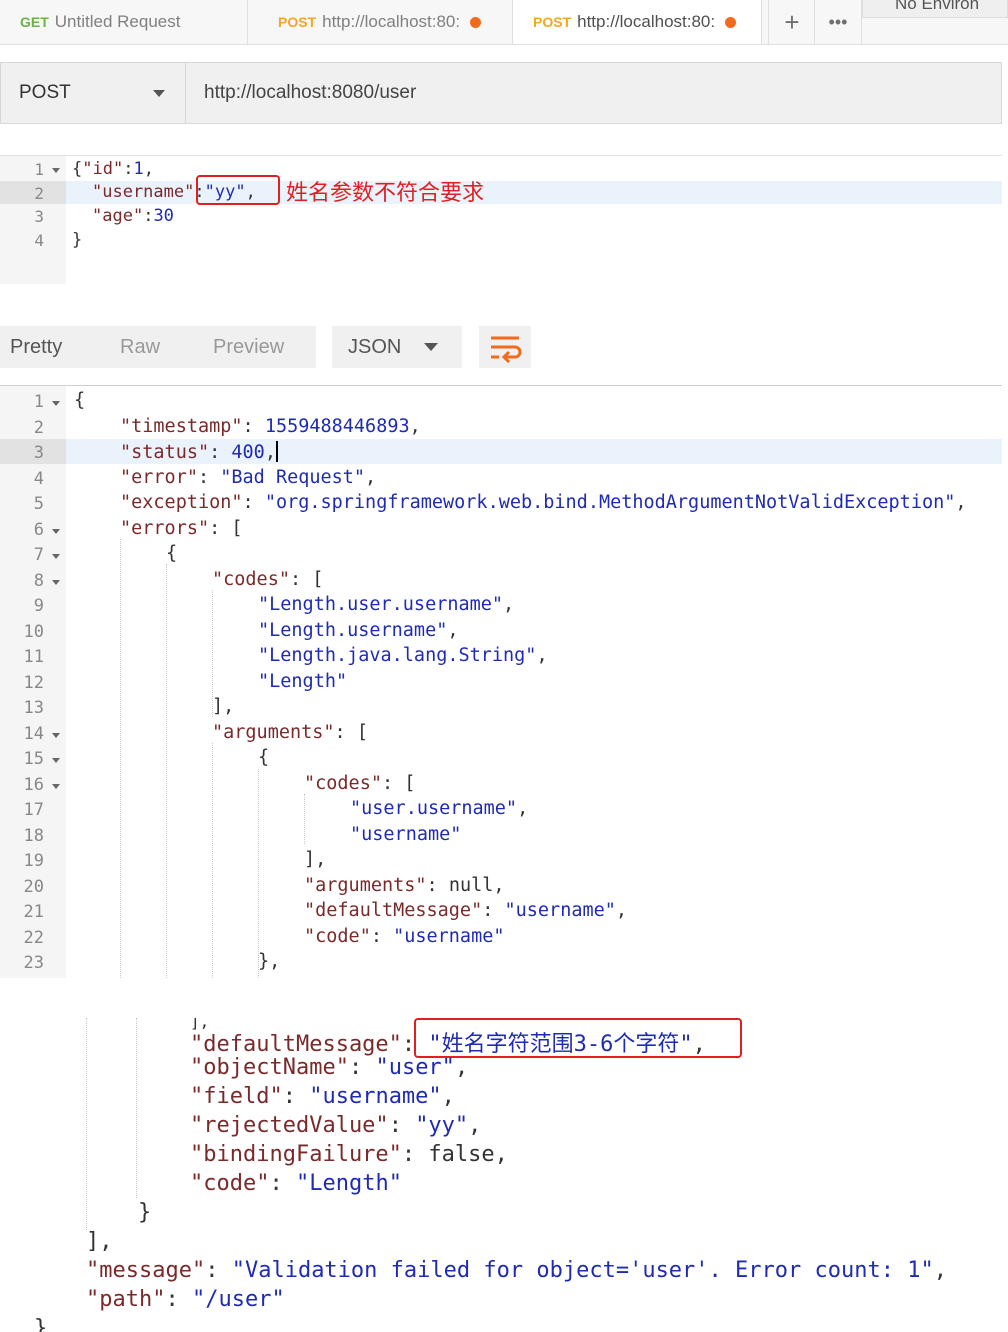 The height and width of the screenshot is (1332, 1008). I want to click on code-line: "age":30, so click(133, 216).